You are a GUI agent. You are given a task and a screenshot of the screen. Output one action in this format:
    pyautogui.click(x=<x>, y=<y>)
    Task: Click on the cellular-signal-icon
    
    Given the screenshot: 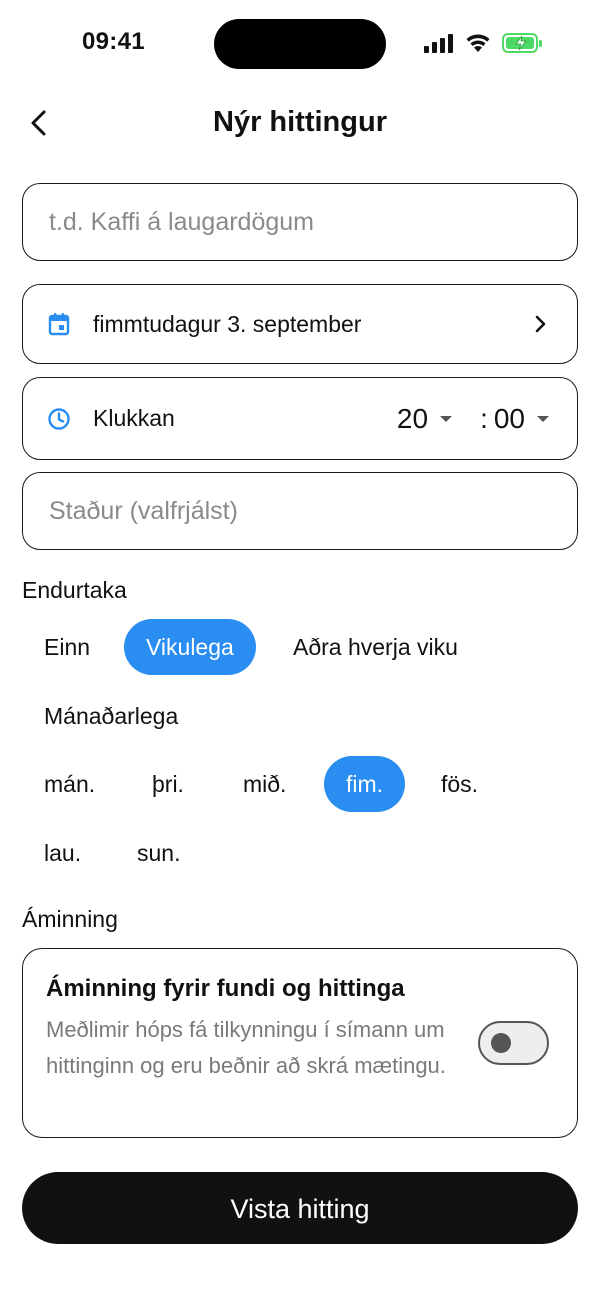 What is the action you would take?
    pyautogui.click(x=438, y=43)
    